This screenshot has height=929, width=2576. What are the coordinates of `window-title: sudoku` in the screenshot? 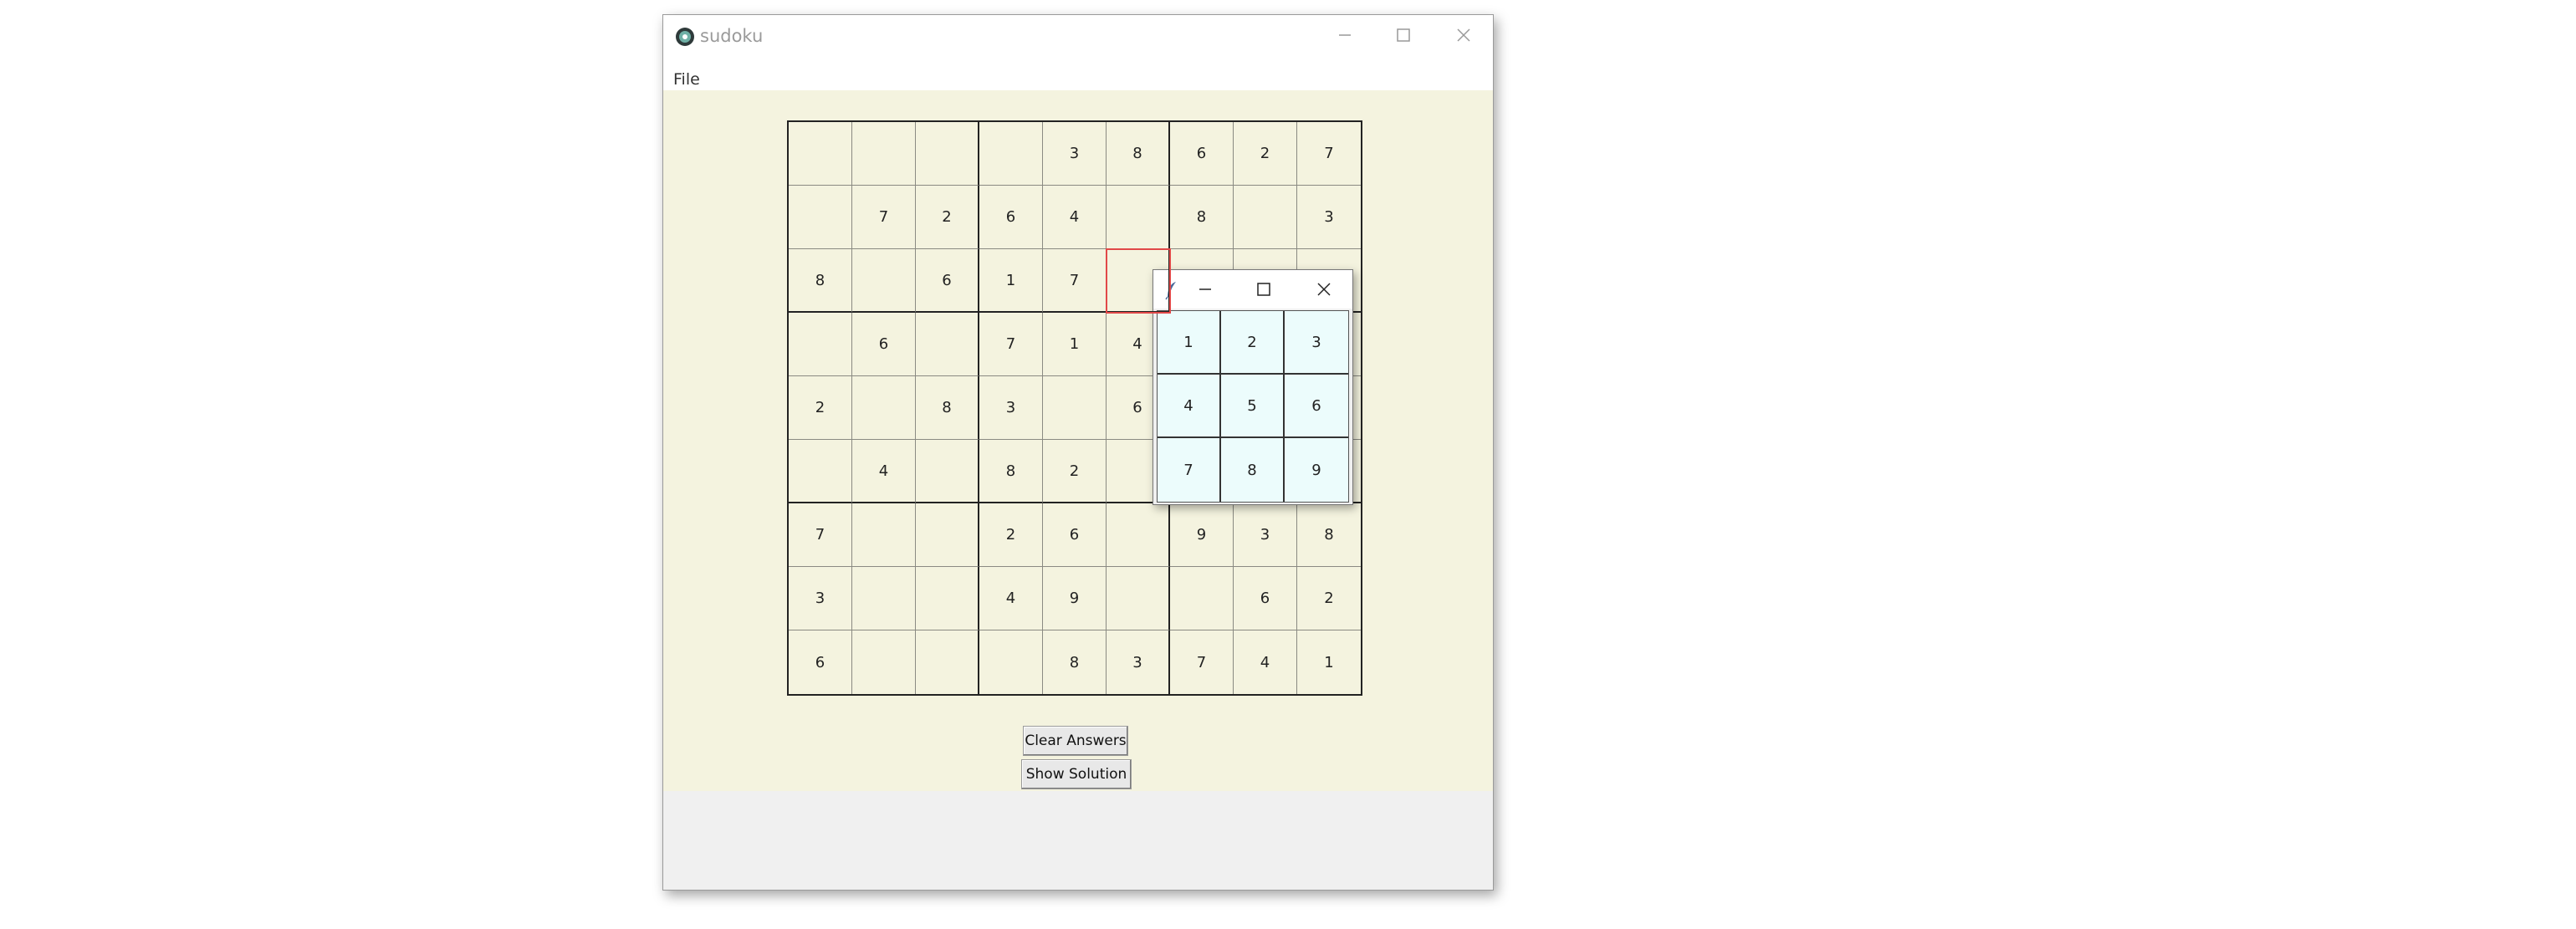 It's located at (732, 36).